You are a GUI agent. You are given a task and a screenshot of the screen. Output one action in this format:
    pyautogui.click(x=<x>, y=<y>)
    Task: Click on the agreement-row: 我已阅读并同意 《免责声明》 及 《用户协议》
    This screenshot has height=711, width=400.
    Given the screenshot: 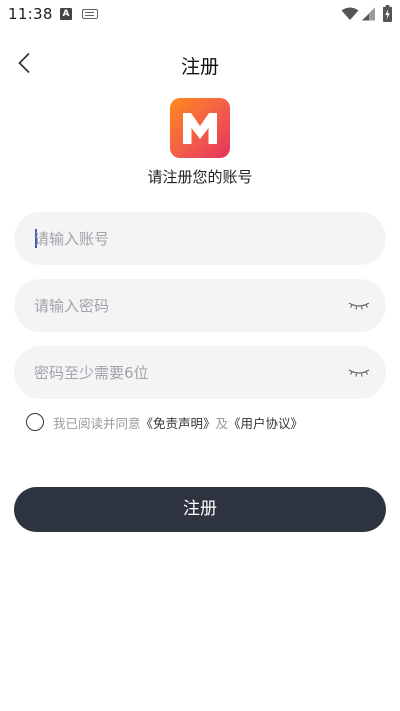 What is the action you would take?
    pyautogui.click(x=164, y=422)
    